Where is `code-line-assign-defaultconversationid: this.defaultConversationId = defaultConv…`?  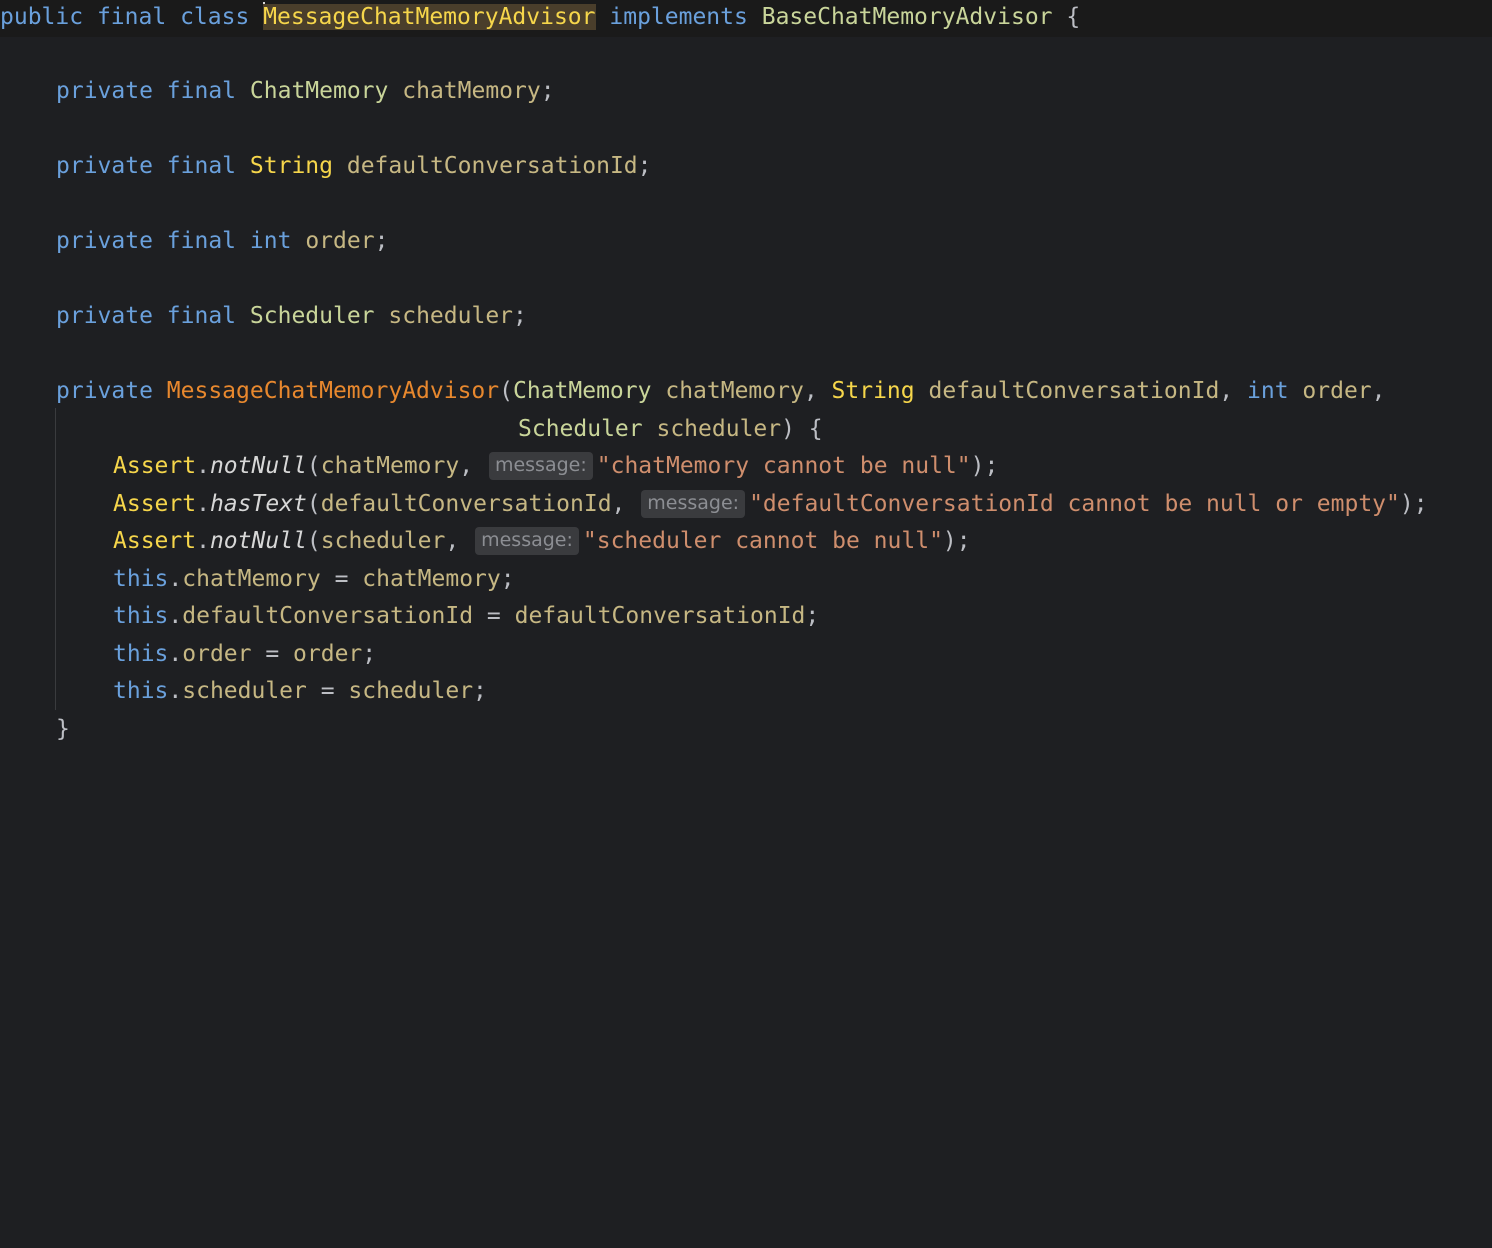
code-line-assign-defaultconversationid: this.defaultConversationId = defaultConv… is located at coordinates (746, 617).